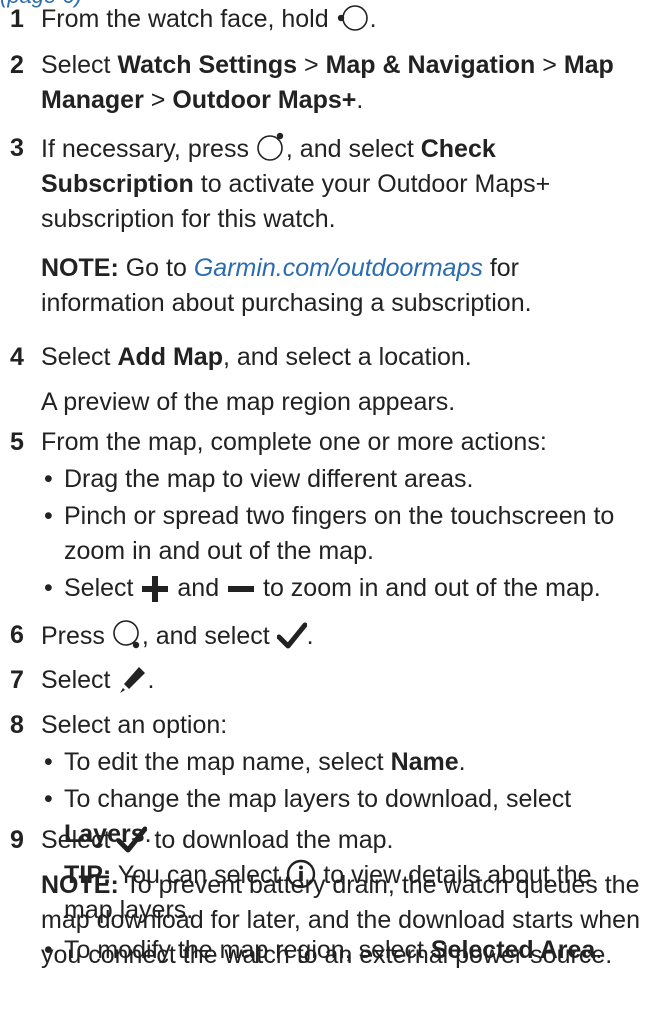 Image resolution: width=649 pixels, height=1027 pixels. What do you see at coordinates (170, 357) in the screenshot?
I see `menu-add-map: Add Map` at bounding box center [170, 357].